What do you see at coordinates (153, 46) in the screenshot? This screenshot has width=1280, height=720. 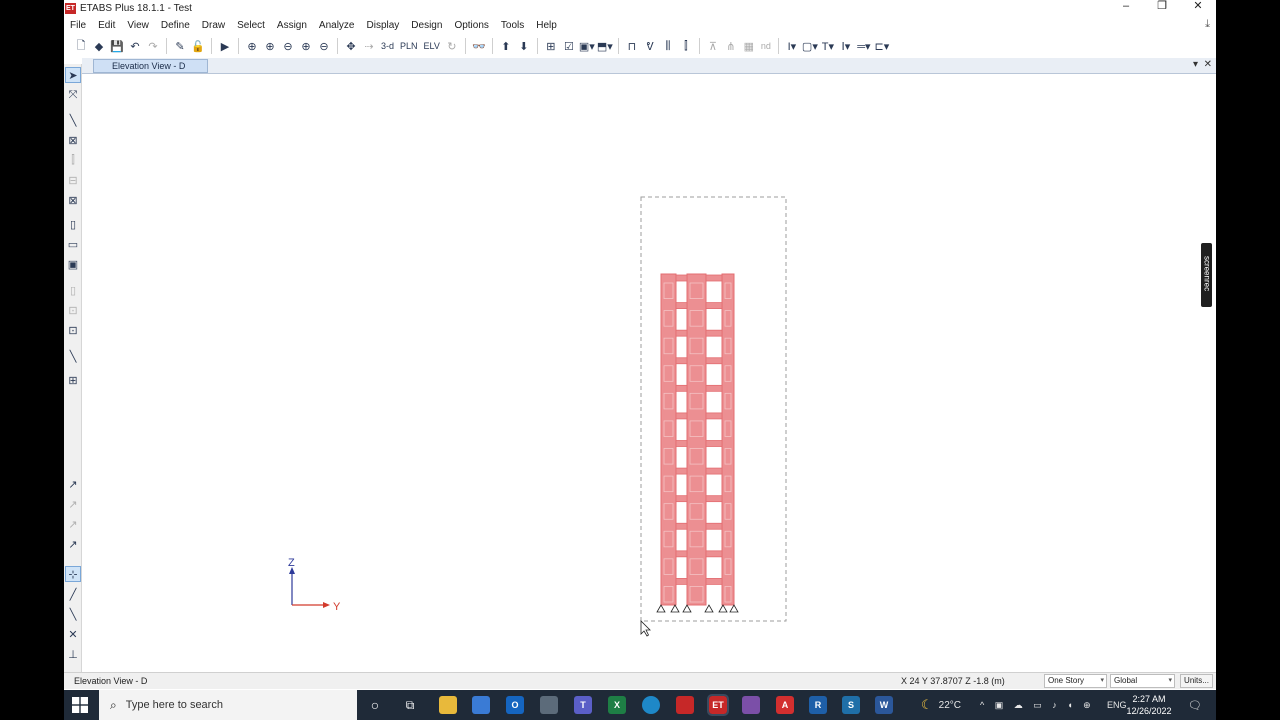 I see `redo-icon: ↷` at bounding box center [153, 46].